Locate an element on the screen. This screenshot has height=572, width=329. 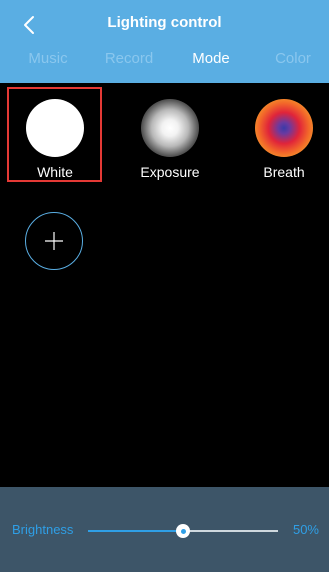
add-mode-button is located at coordinates (54, 241).